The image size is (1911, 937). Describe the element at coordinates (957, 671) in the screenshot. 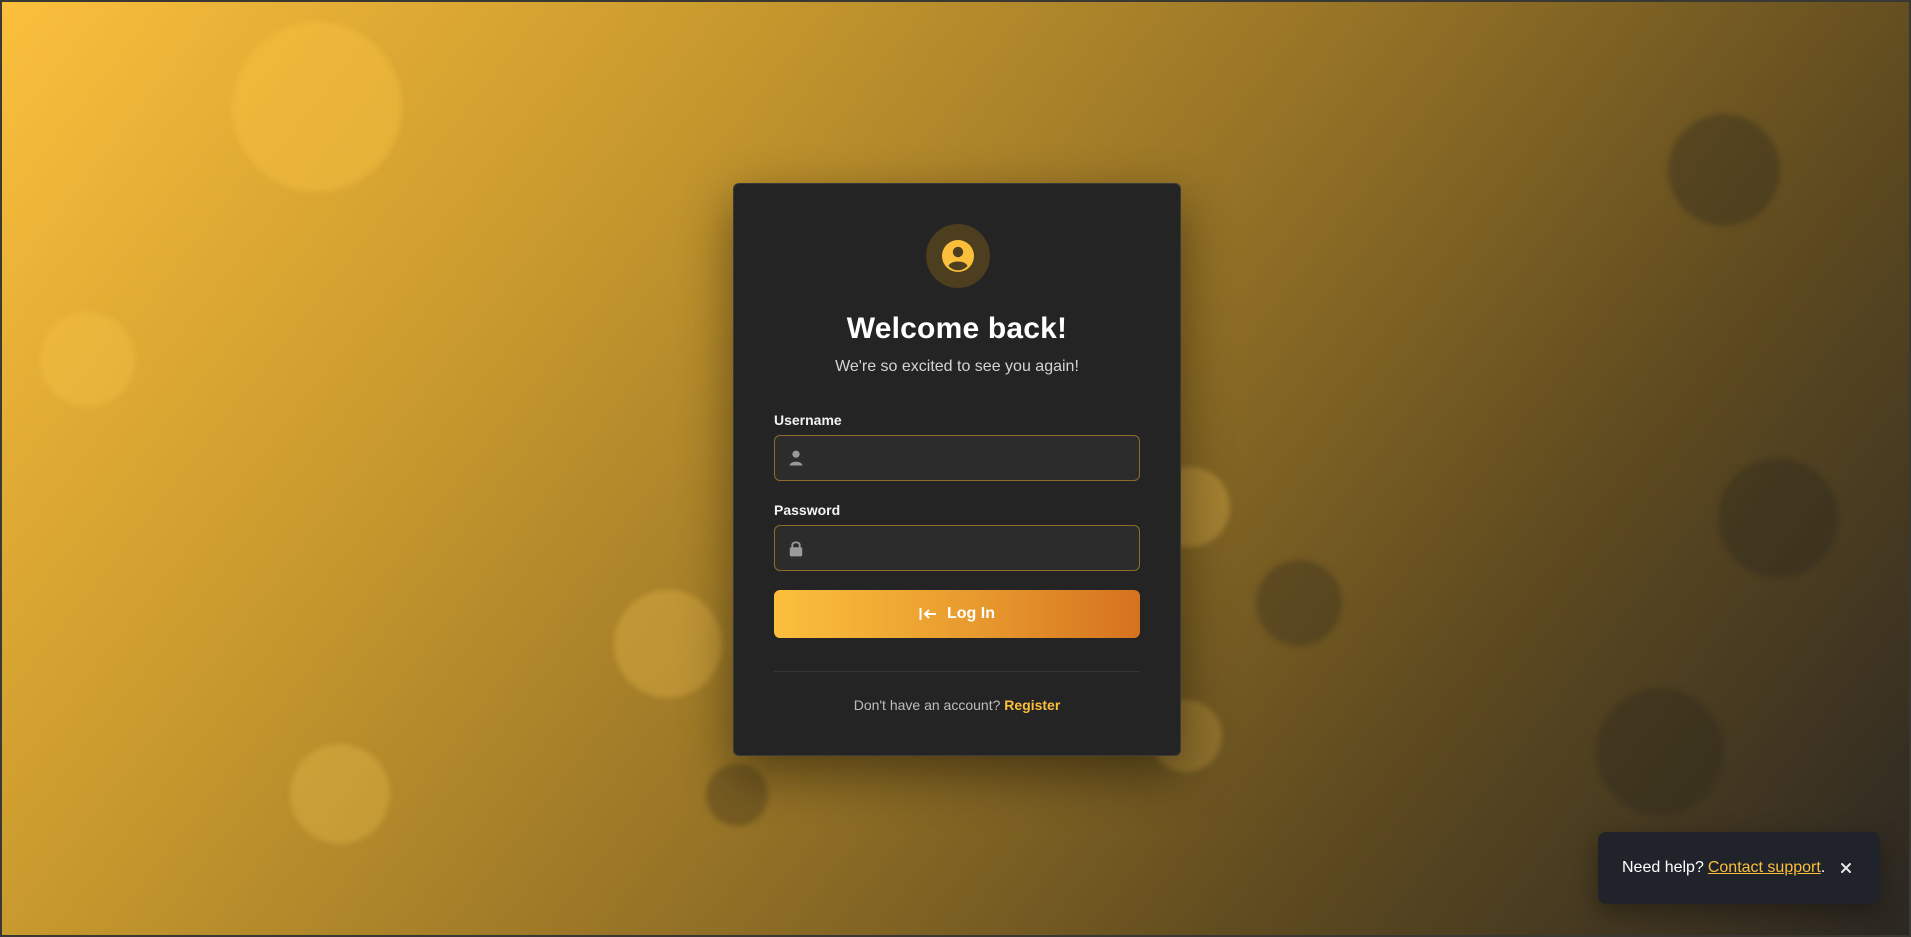

I see `divider` at that location.